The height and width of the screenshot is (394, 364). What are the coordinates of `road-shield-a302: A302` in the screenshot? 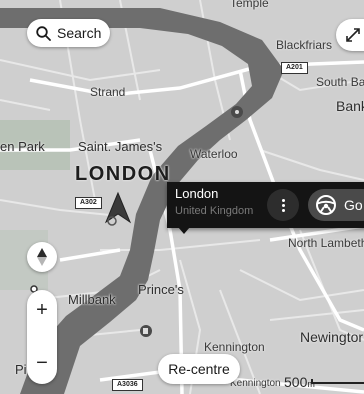 It's located at (88, 203).